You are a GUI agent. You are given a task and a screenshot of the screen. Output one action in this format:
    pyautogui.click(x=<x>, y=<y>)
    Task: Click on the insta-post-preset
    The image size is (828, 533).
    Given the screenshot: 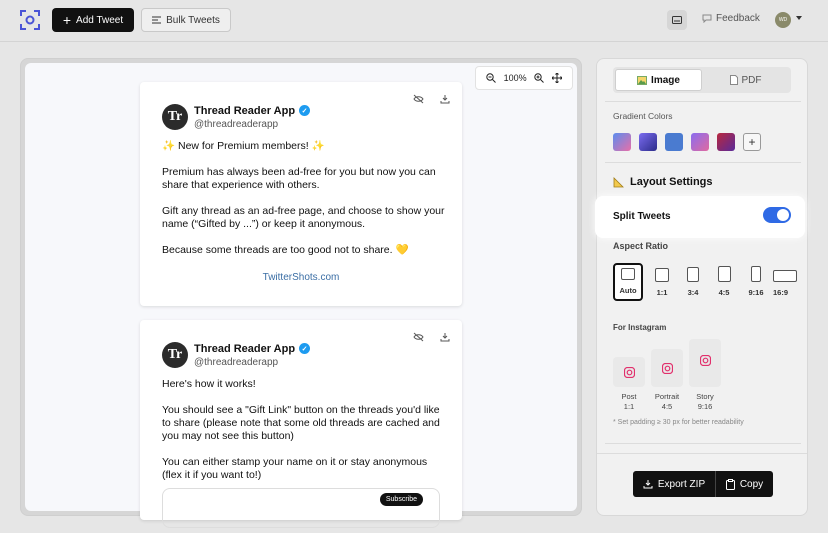 What is the action you would take?
    pyautogui.click(x=629, y=372)
    